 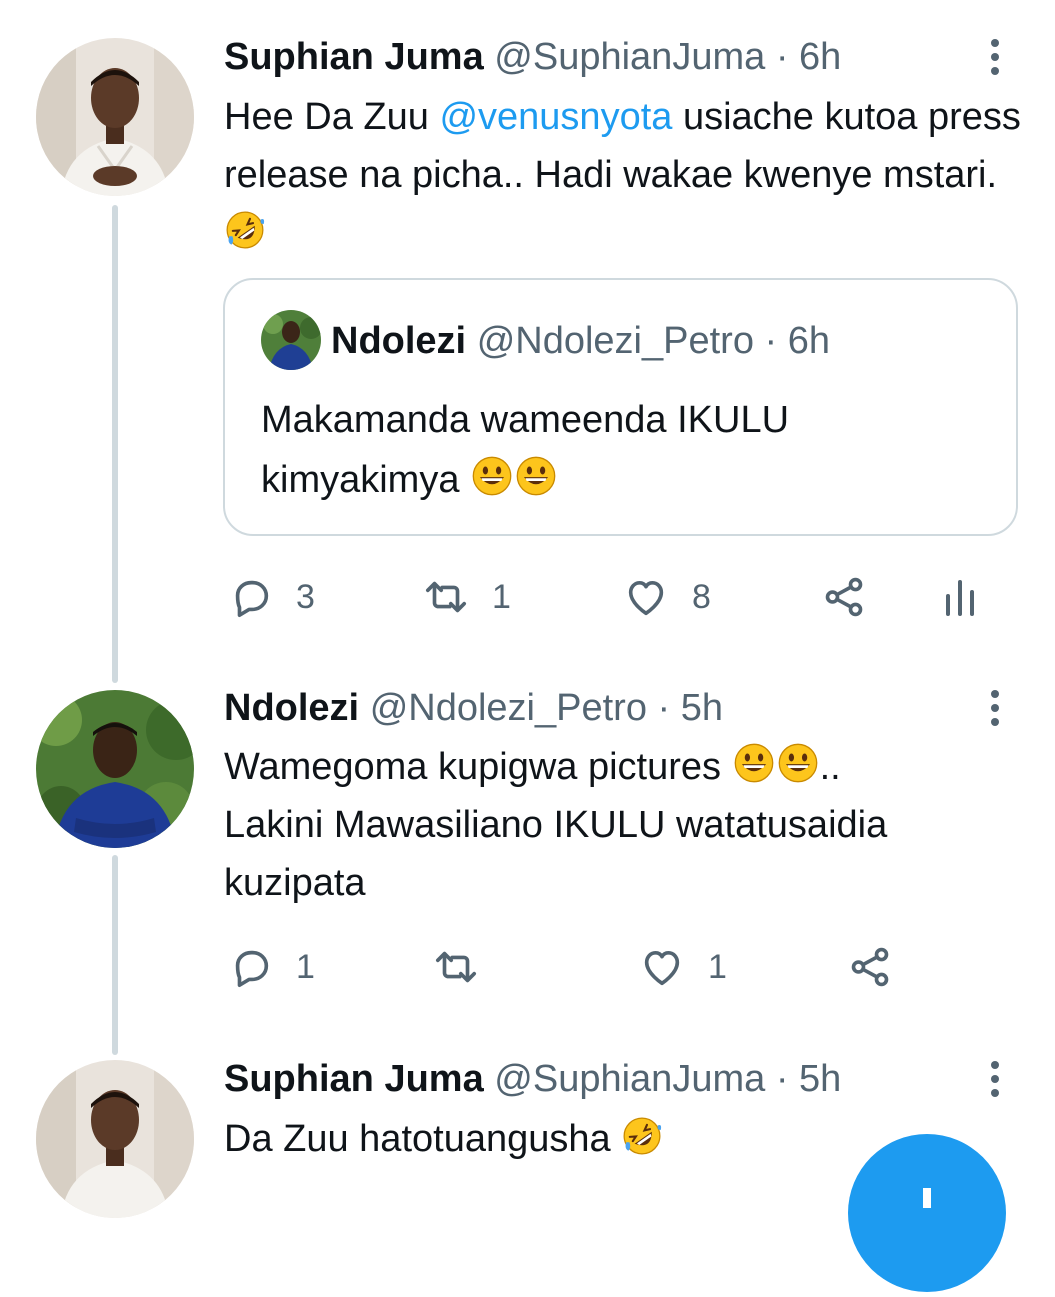 What do you see at coordinates (701, 596) in the screenshot?
I see `like-count: 8` at bounding box center [701, 596].